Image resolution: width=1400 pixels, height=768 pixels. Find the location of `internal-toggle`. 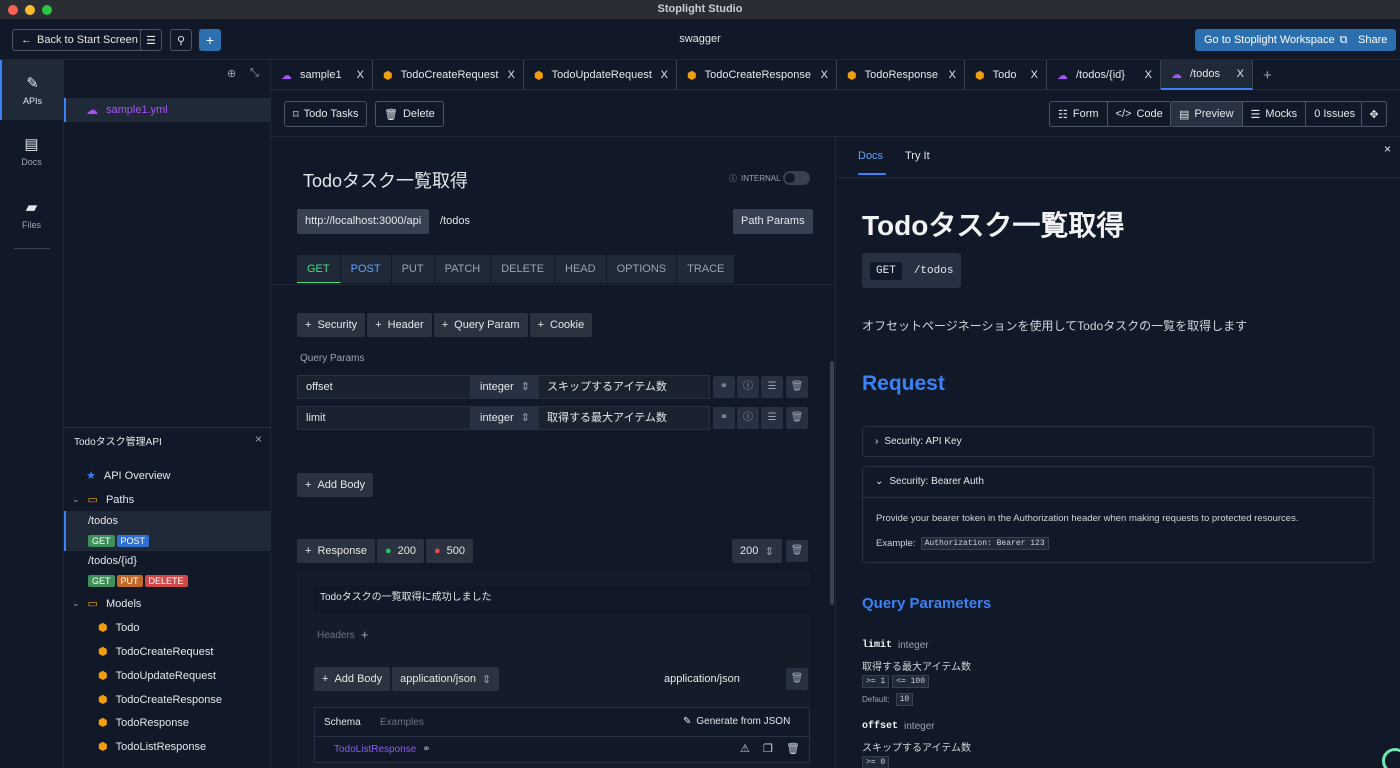

internal-toggle is located at coordinates (796, 178).